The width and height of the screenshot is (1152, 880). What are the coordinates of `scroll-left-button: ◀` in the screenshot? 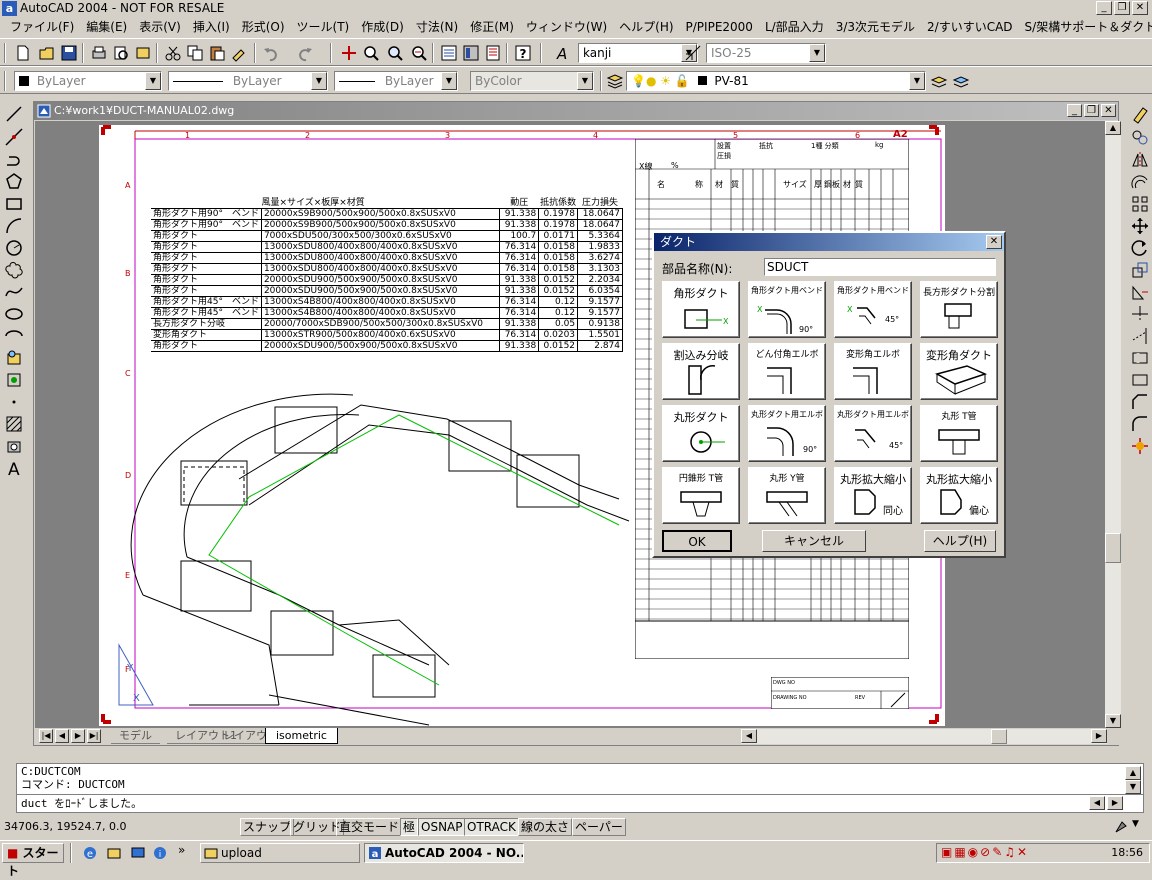 It's located at (749, 736).